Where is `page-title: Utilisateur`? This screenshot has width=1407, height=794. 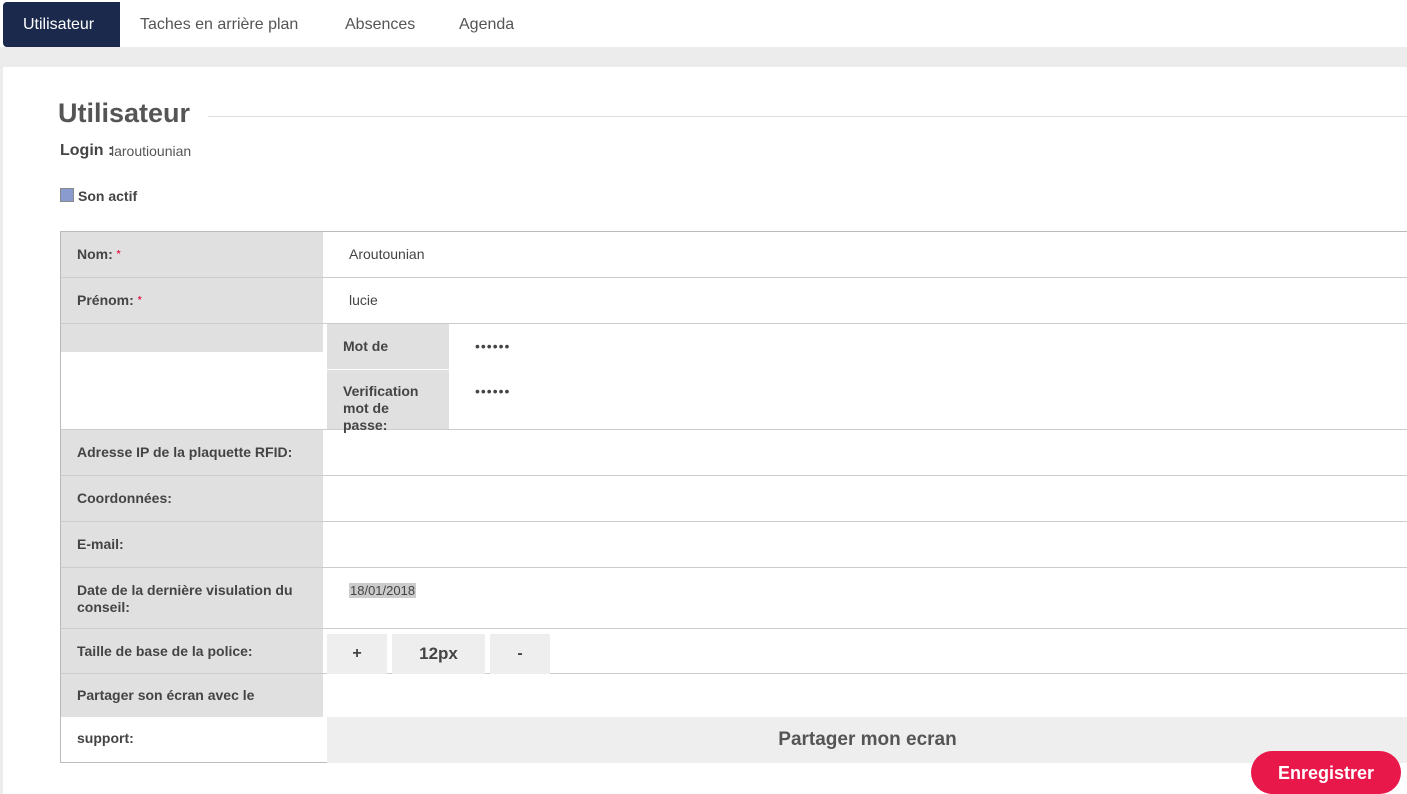
page-title: Utilisateur is located at coordinates (124, 113).